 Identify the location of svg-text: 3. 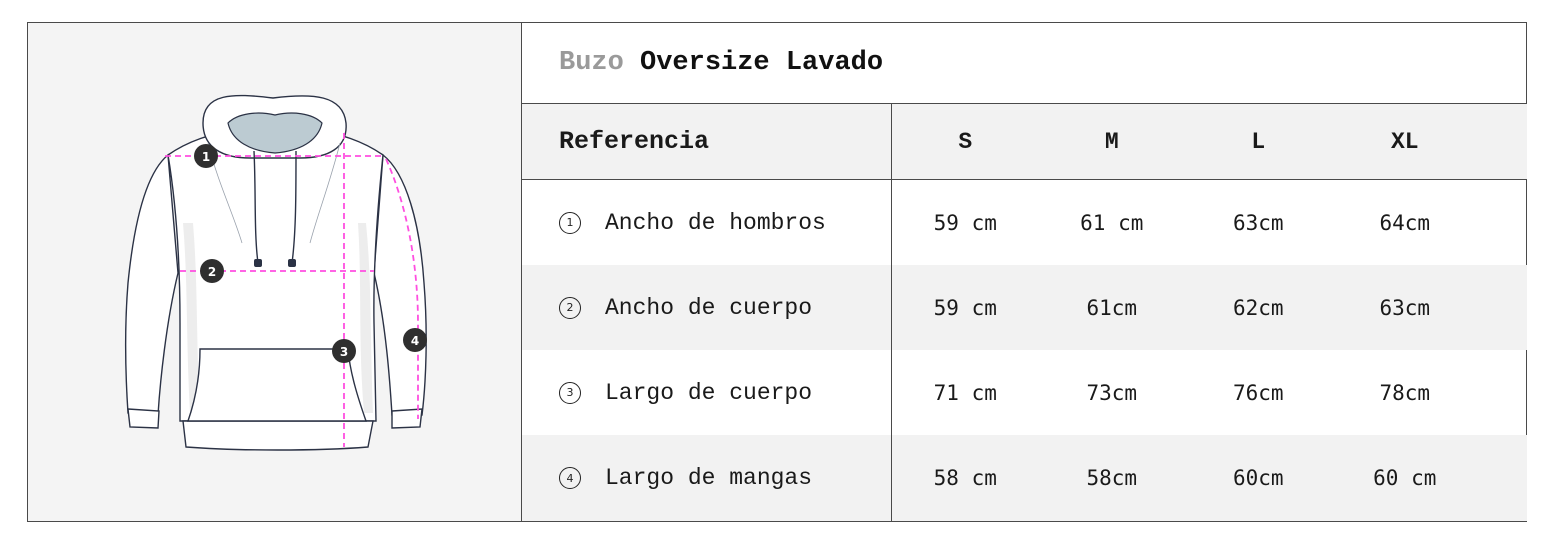
(344, 352).